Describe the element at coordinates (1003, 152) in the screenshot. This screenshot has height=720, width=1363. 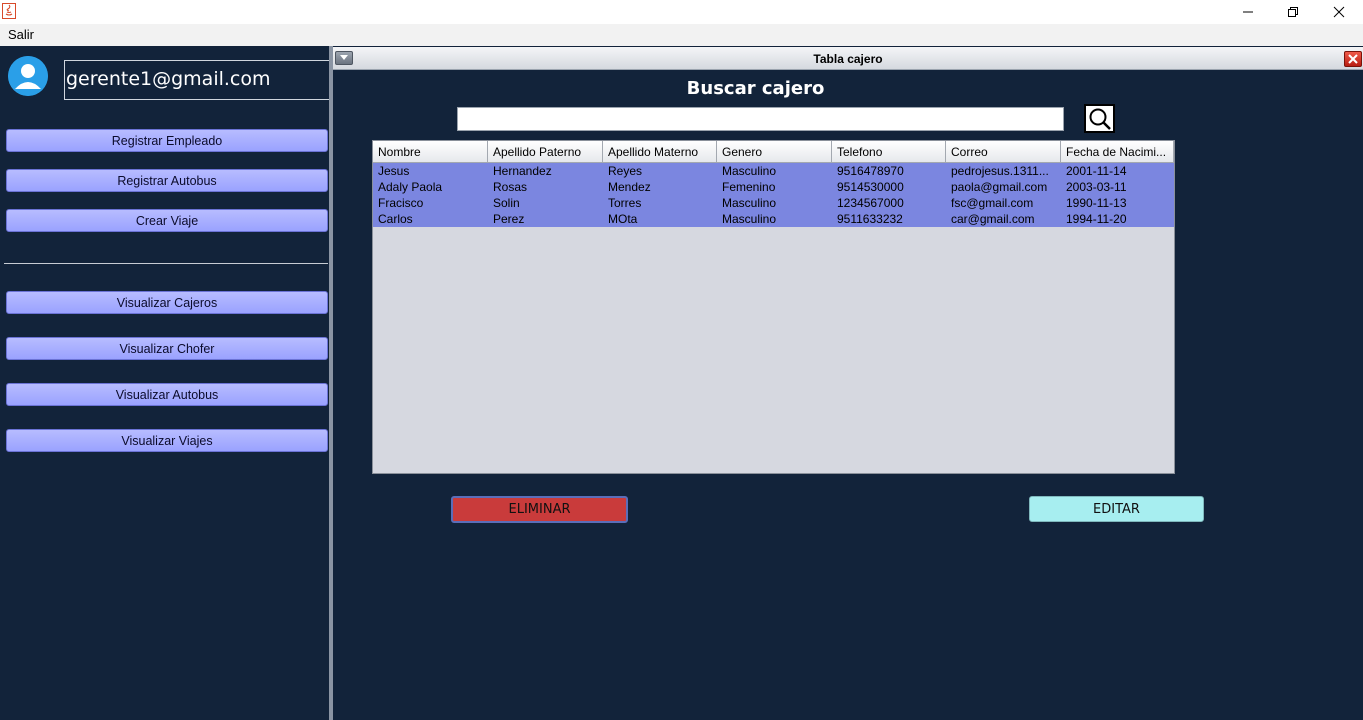
I see `column-header: Correo` at that location.